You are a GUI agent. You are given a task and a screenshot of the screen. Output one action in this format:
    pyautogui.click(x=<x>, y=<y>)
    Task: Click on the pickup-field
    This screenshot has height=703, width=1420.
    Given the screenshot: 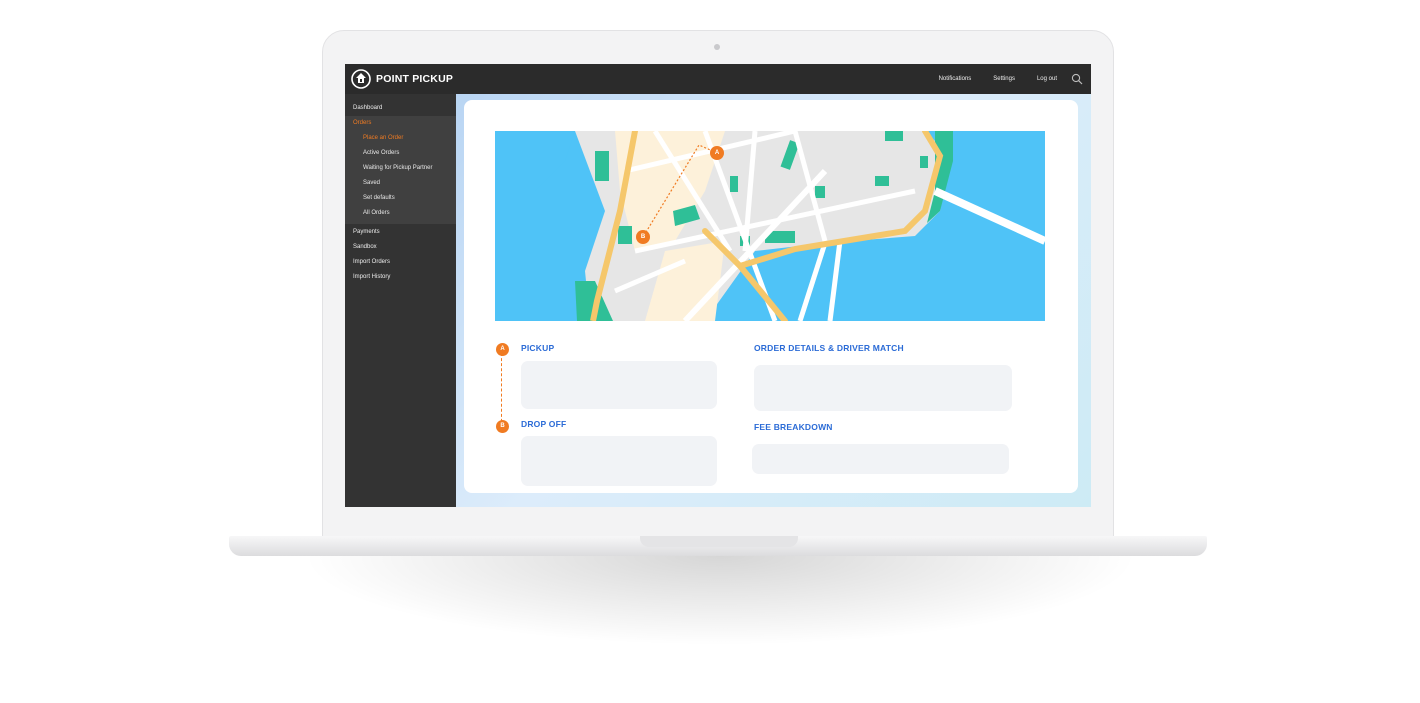 What is the action you would take?
    pyautogui.click(x=619, y=385)
    